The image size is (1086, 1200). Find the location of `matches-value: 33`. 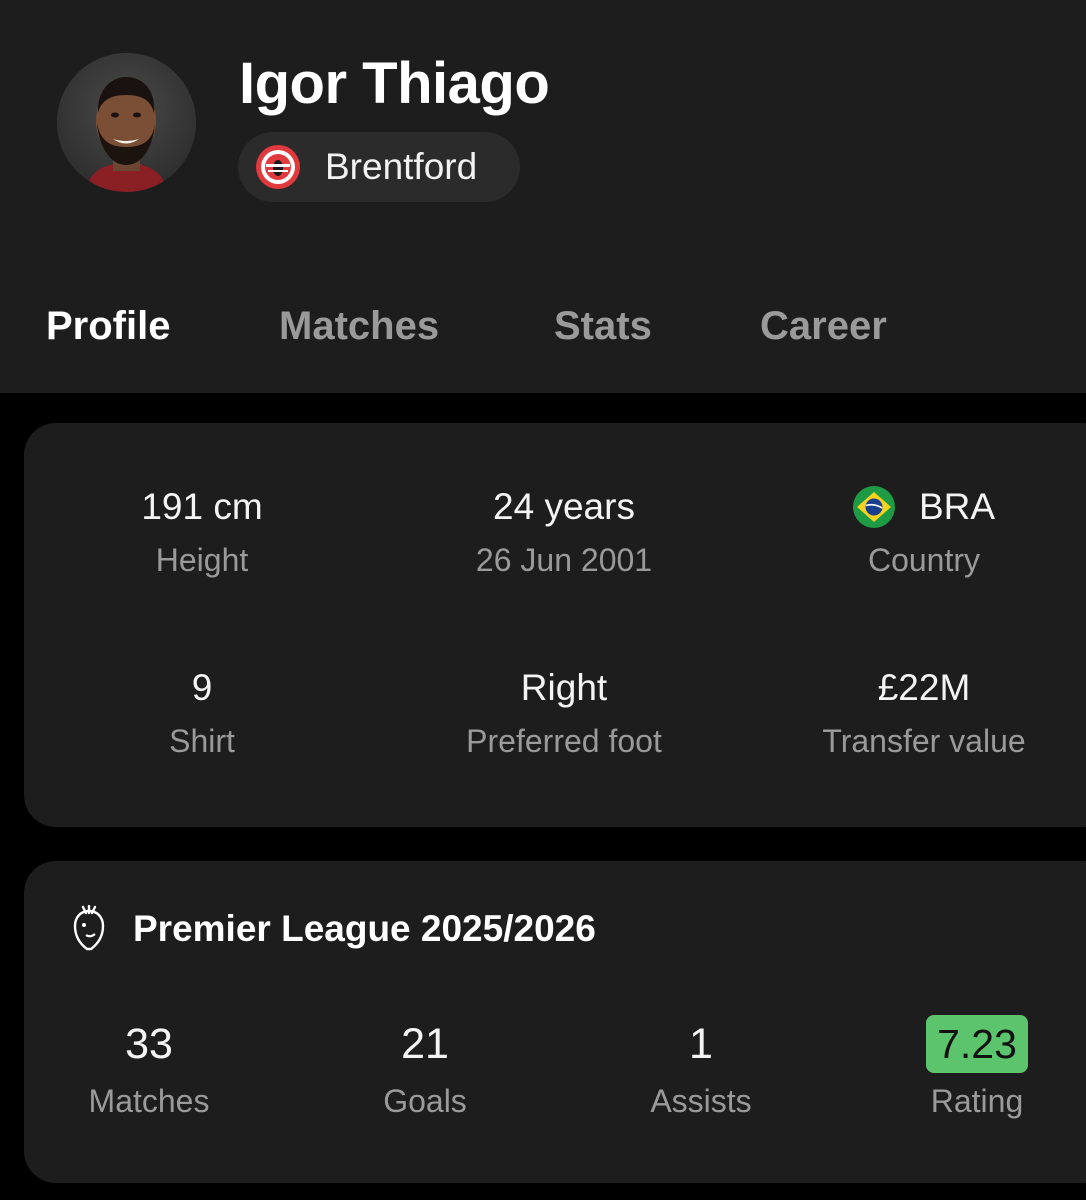

matches-value: 33 is located at coordinates (149, 1044).